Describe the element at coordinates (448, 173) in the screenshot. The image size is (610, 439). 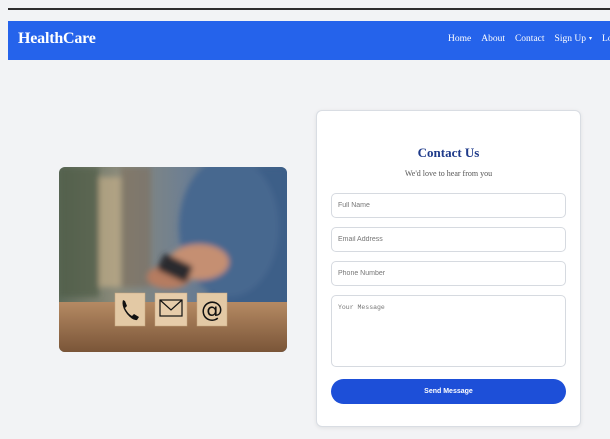
I see `contact-subtitle: We'd love to hear from you` at that location.